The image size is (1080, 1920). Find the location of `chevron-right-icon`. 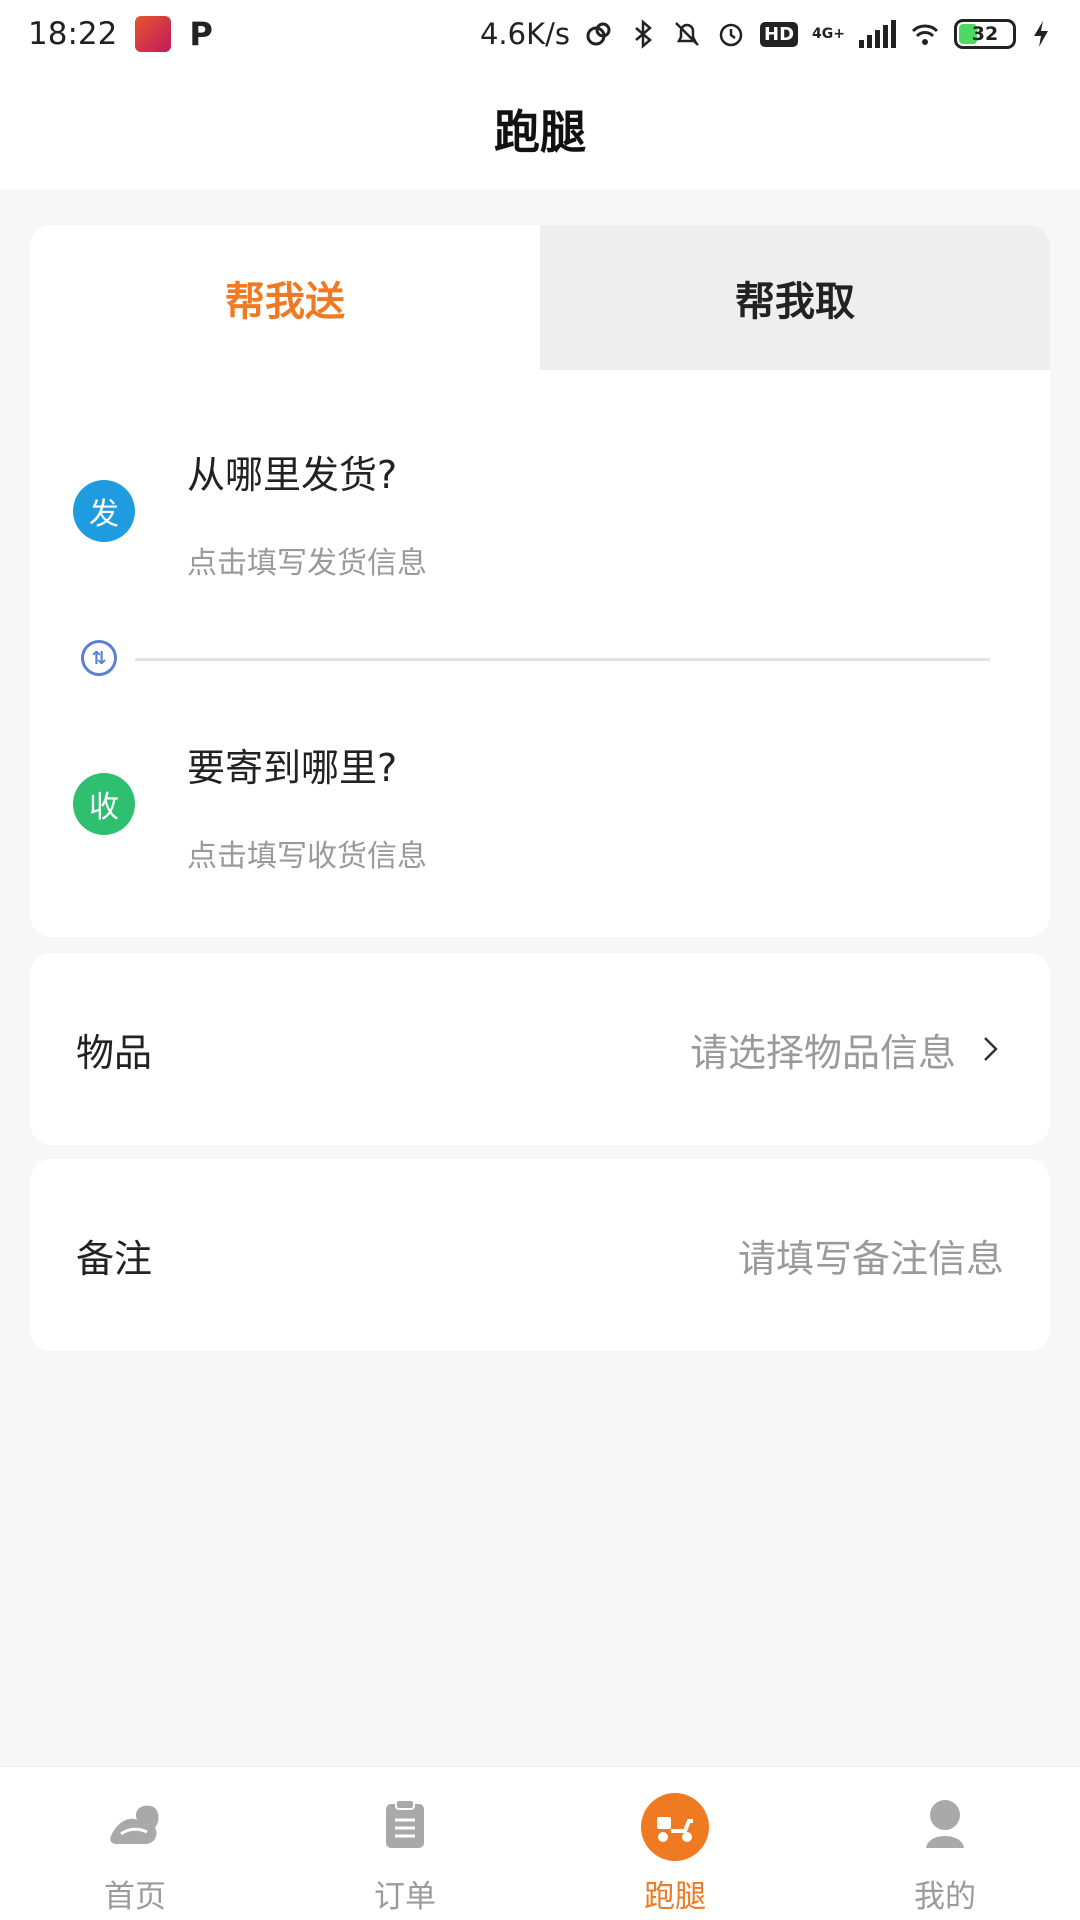

chevron-right-icon is located at coordinates (991, 1049).